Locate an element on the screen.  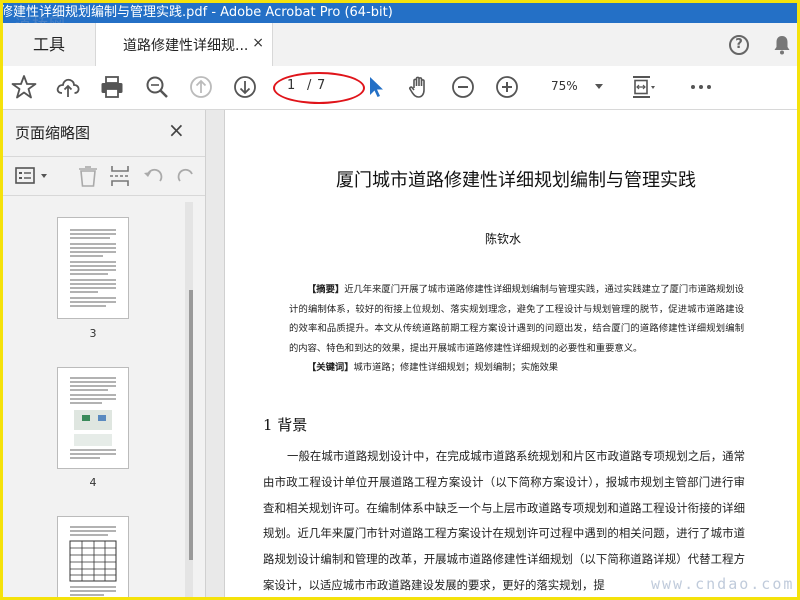
panel-scrollbar-thumb is located at coordinates (191, 425).